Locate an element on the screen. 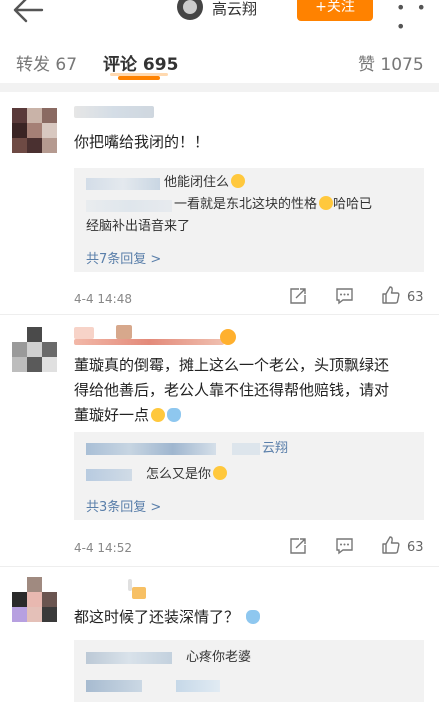  laugh-cry-emoji-icon is located at coordinates (326, 203).